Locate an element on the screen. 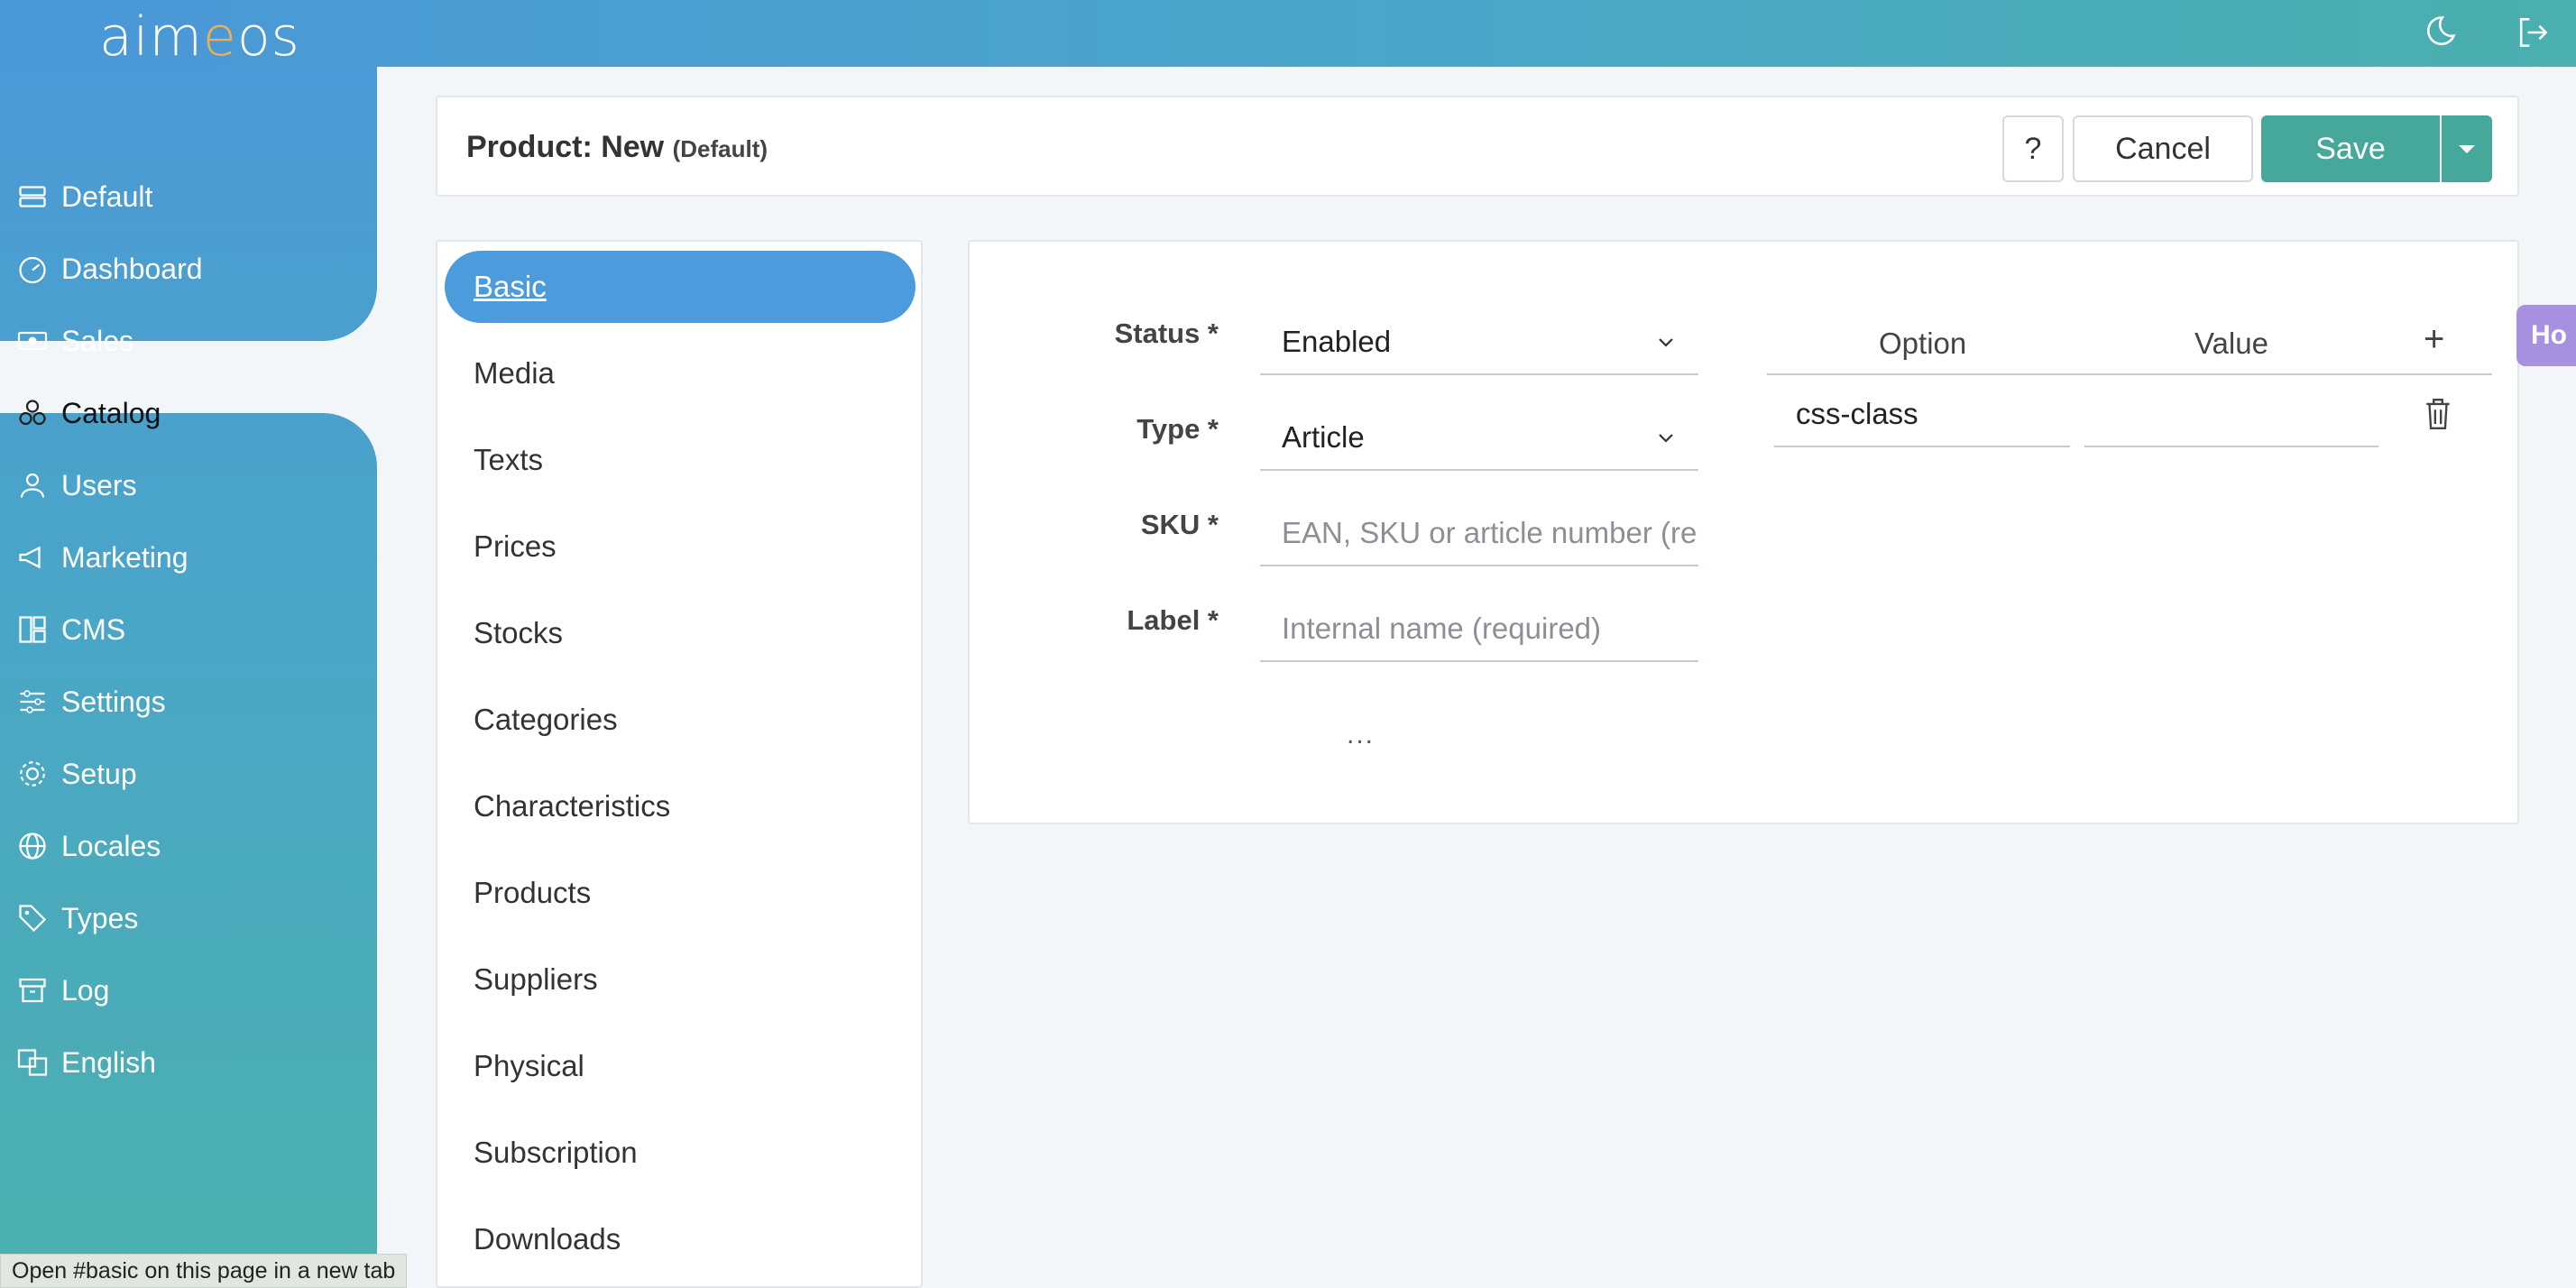  sidebar-item-dashboard: Dashboard is located at coordinates (189, 269).